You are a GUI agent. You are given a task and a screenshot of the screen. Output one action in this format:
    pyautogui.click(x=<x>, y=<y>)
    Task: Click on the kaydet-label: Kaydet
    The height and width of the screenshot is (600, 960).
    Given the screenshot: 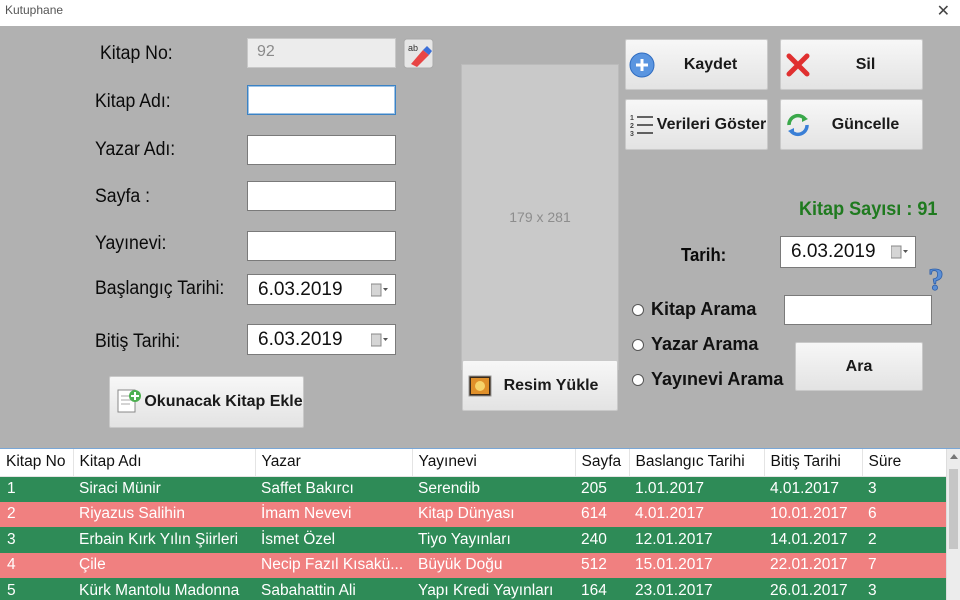 What is the action you would take?
    pyautogui.click(x=710, y=64)
    